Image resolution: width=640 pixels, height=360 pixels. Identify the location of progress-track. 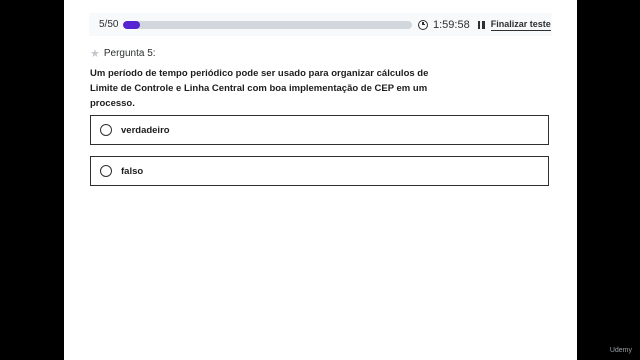
(267, 24).